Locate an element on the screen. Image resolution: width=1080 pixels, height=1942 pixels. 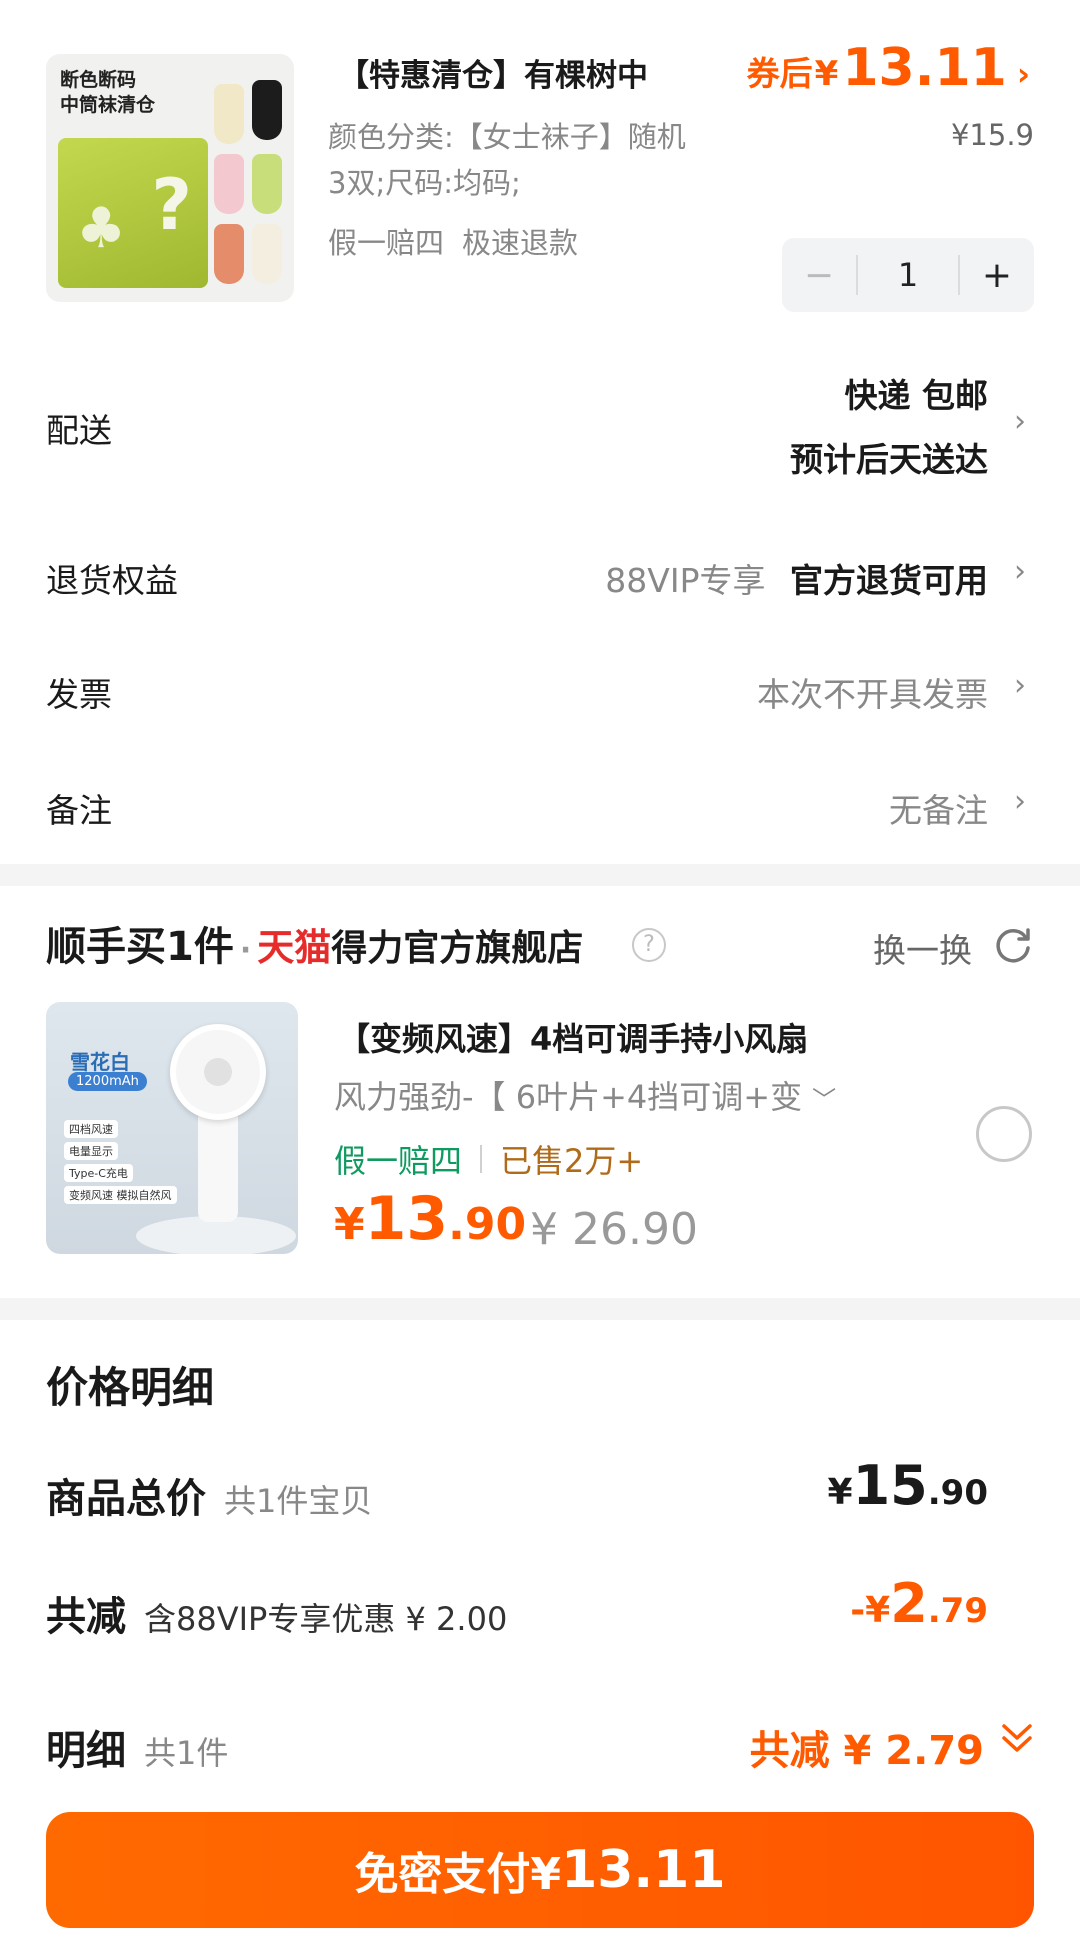
swap-button: 换一换 is located at coordinates (922, 948).